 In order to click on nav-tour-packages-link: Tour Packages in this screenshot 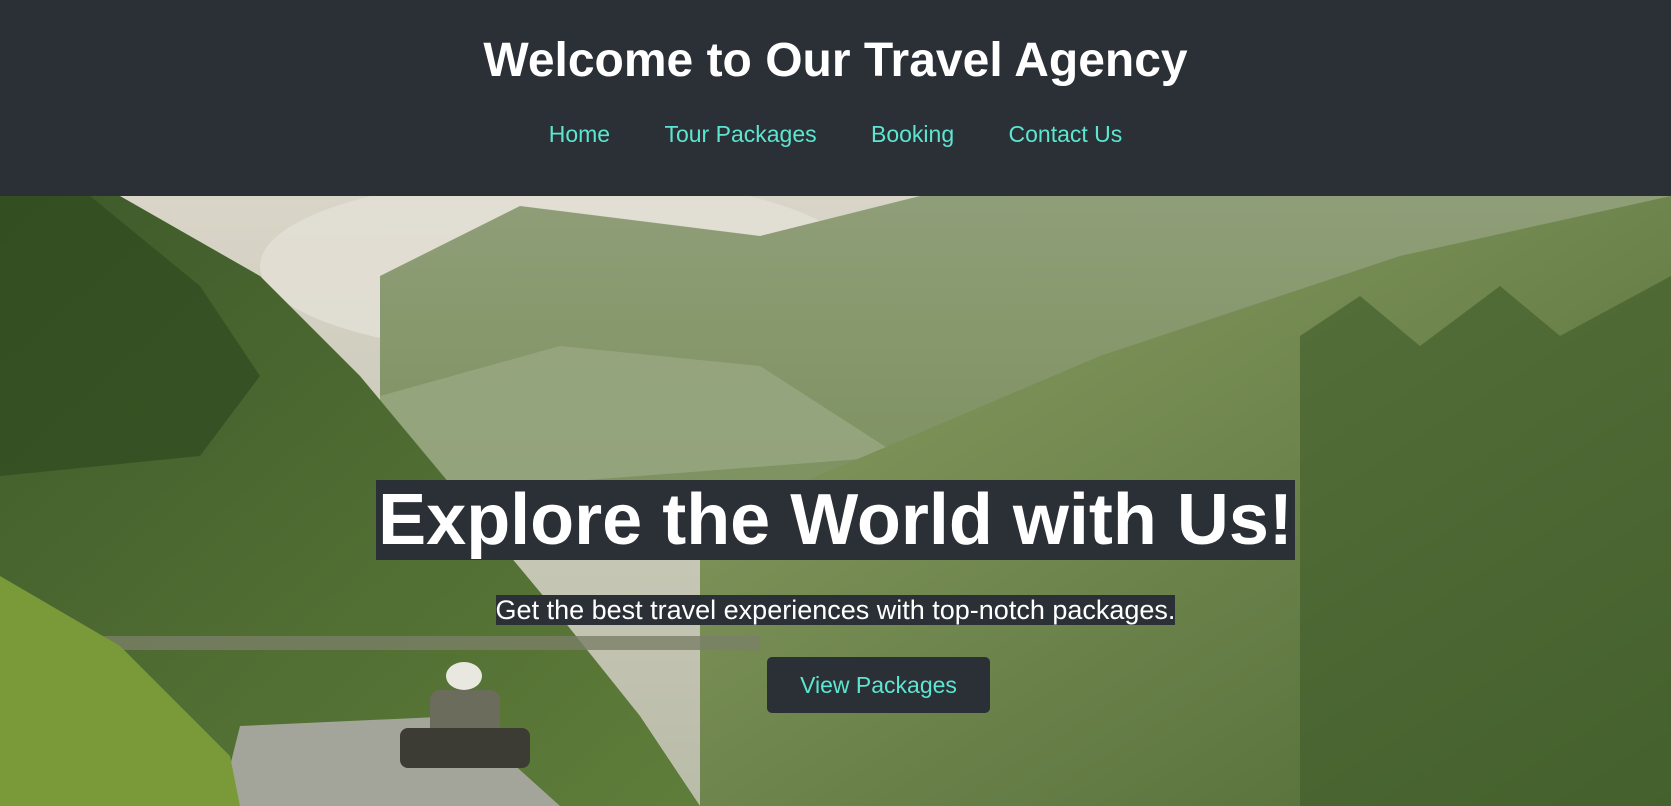, I will do `click(740, 134)`.